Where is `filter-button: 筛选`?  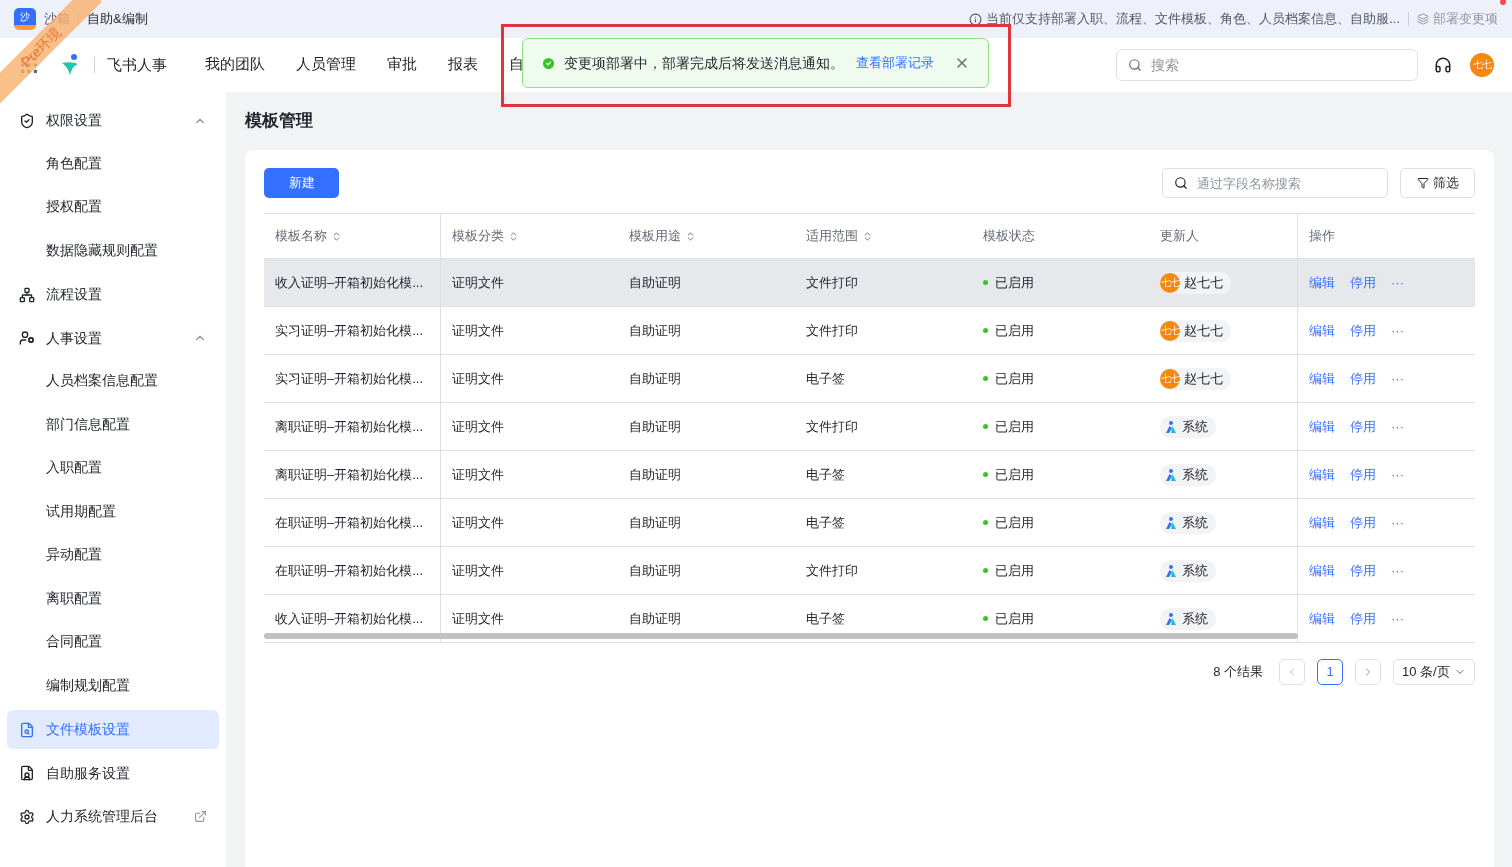 filter-button: 筛选 is located at coordinates (1437, 183).